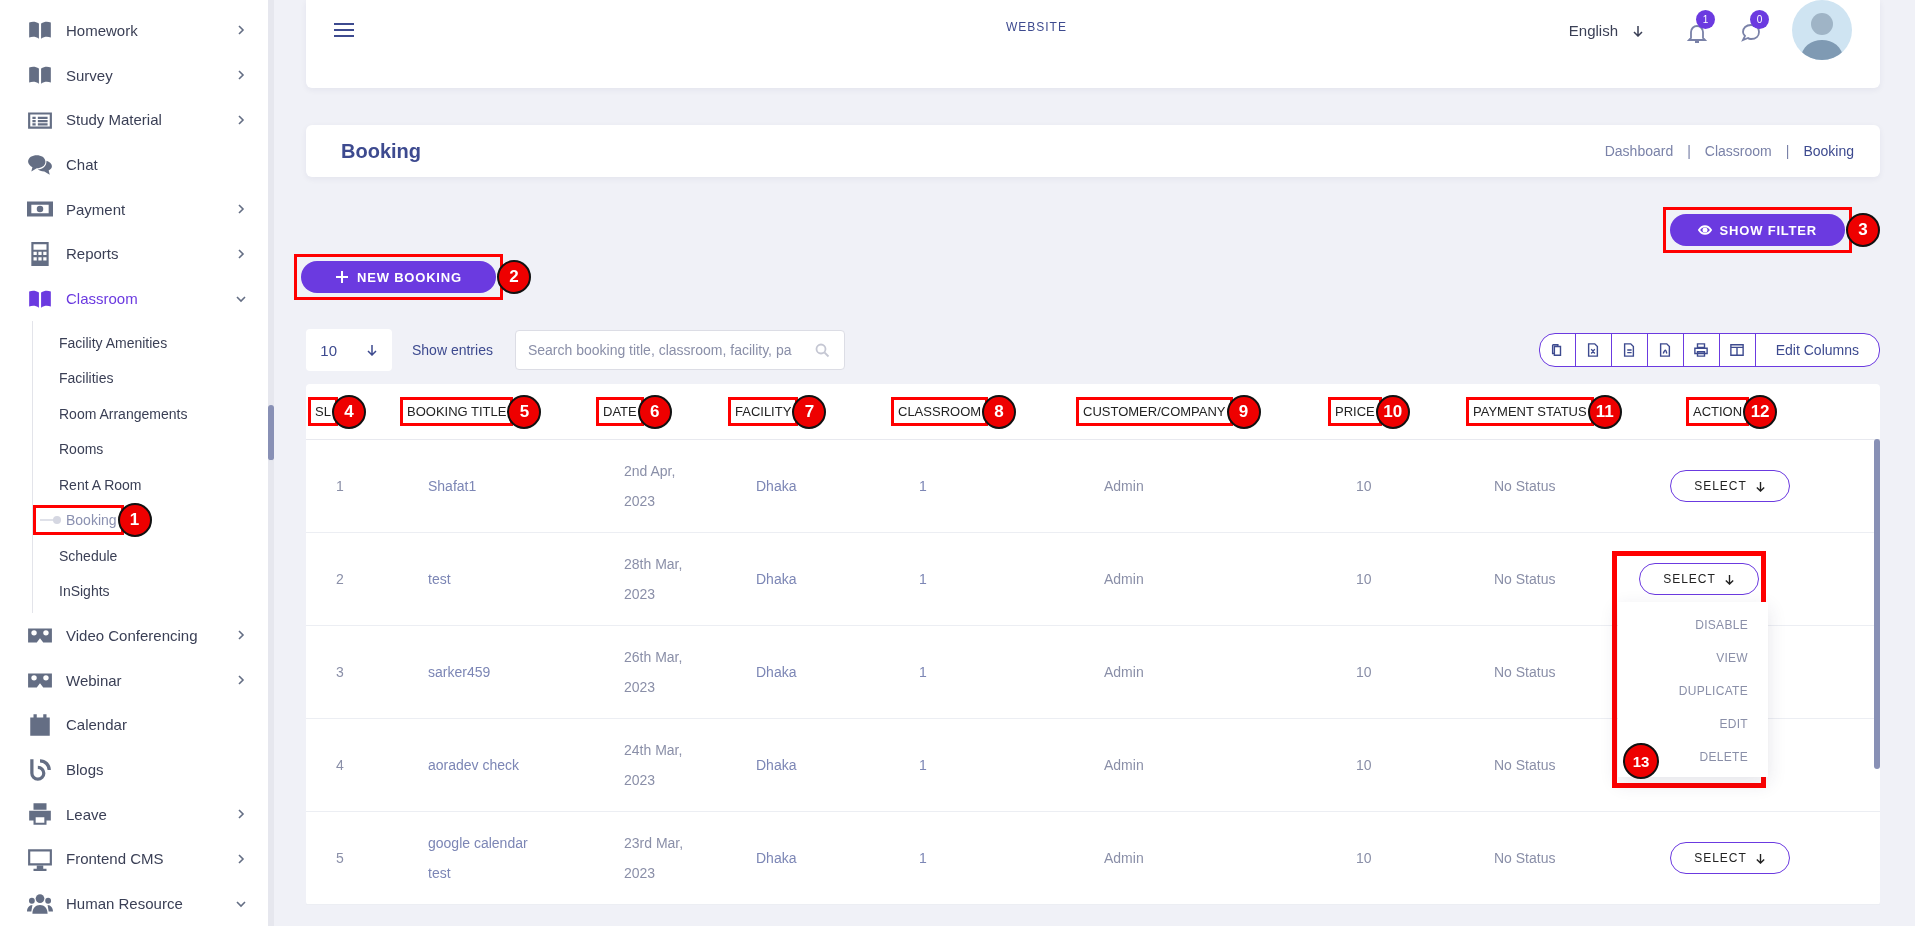 The image size is (1915, 926). What do you see at coordinates (348, 411) in the screenshot?
I see `callout-badge: 4` at bounding box center [348, 411].